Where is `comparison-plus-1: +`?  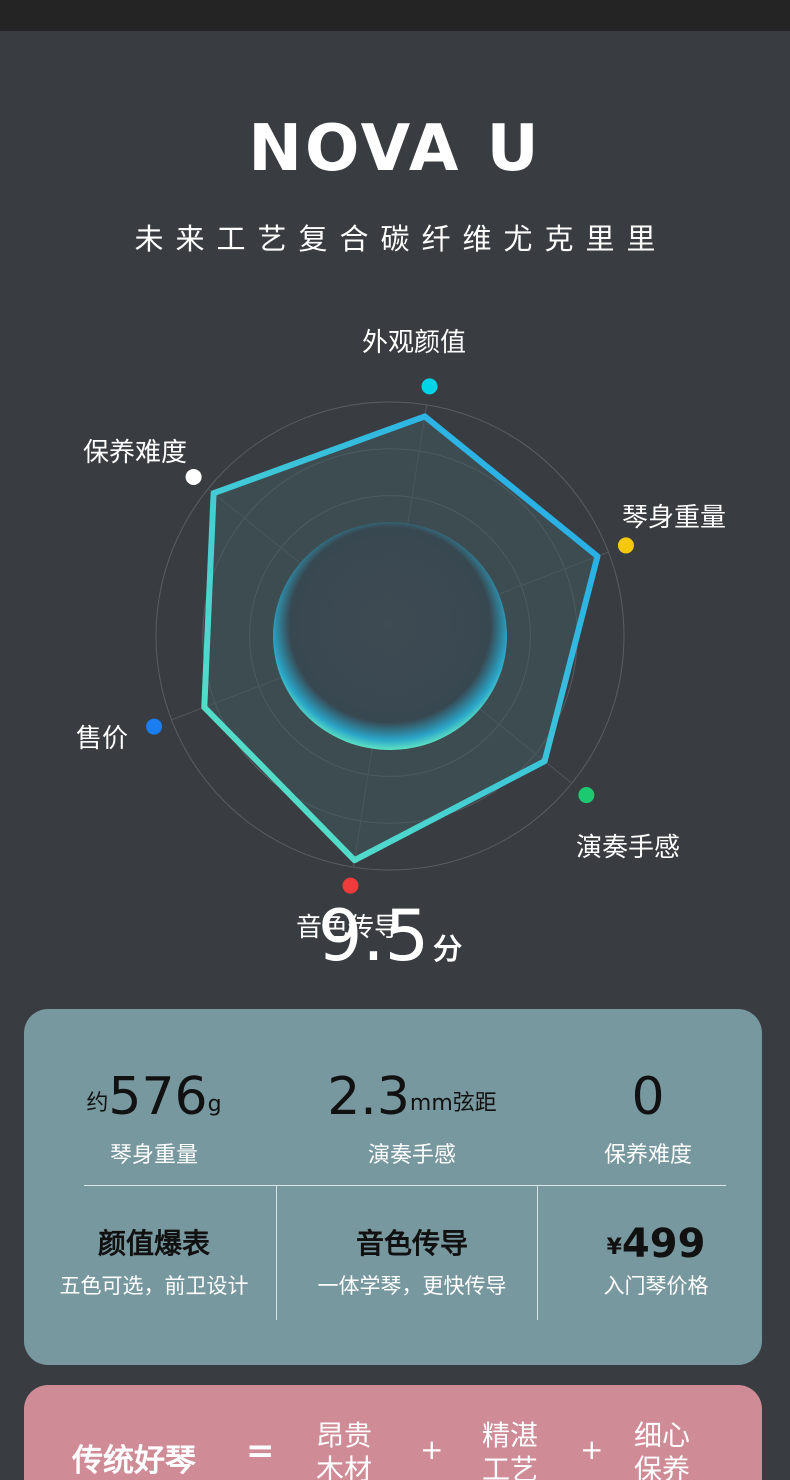 comparison-plus-1: + is located at coordinates (432, 1449).